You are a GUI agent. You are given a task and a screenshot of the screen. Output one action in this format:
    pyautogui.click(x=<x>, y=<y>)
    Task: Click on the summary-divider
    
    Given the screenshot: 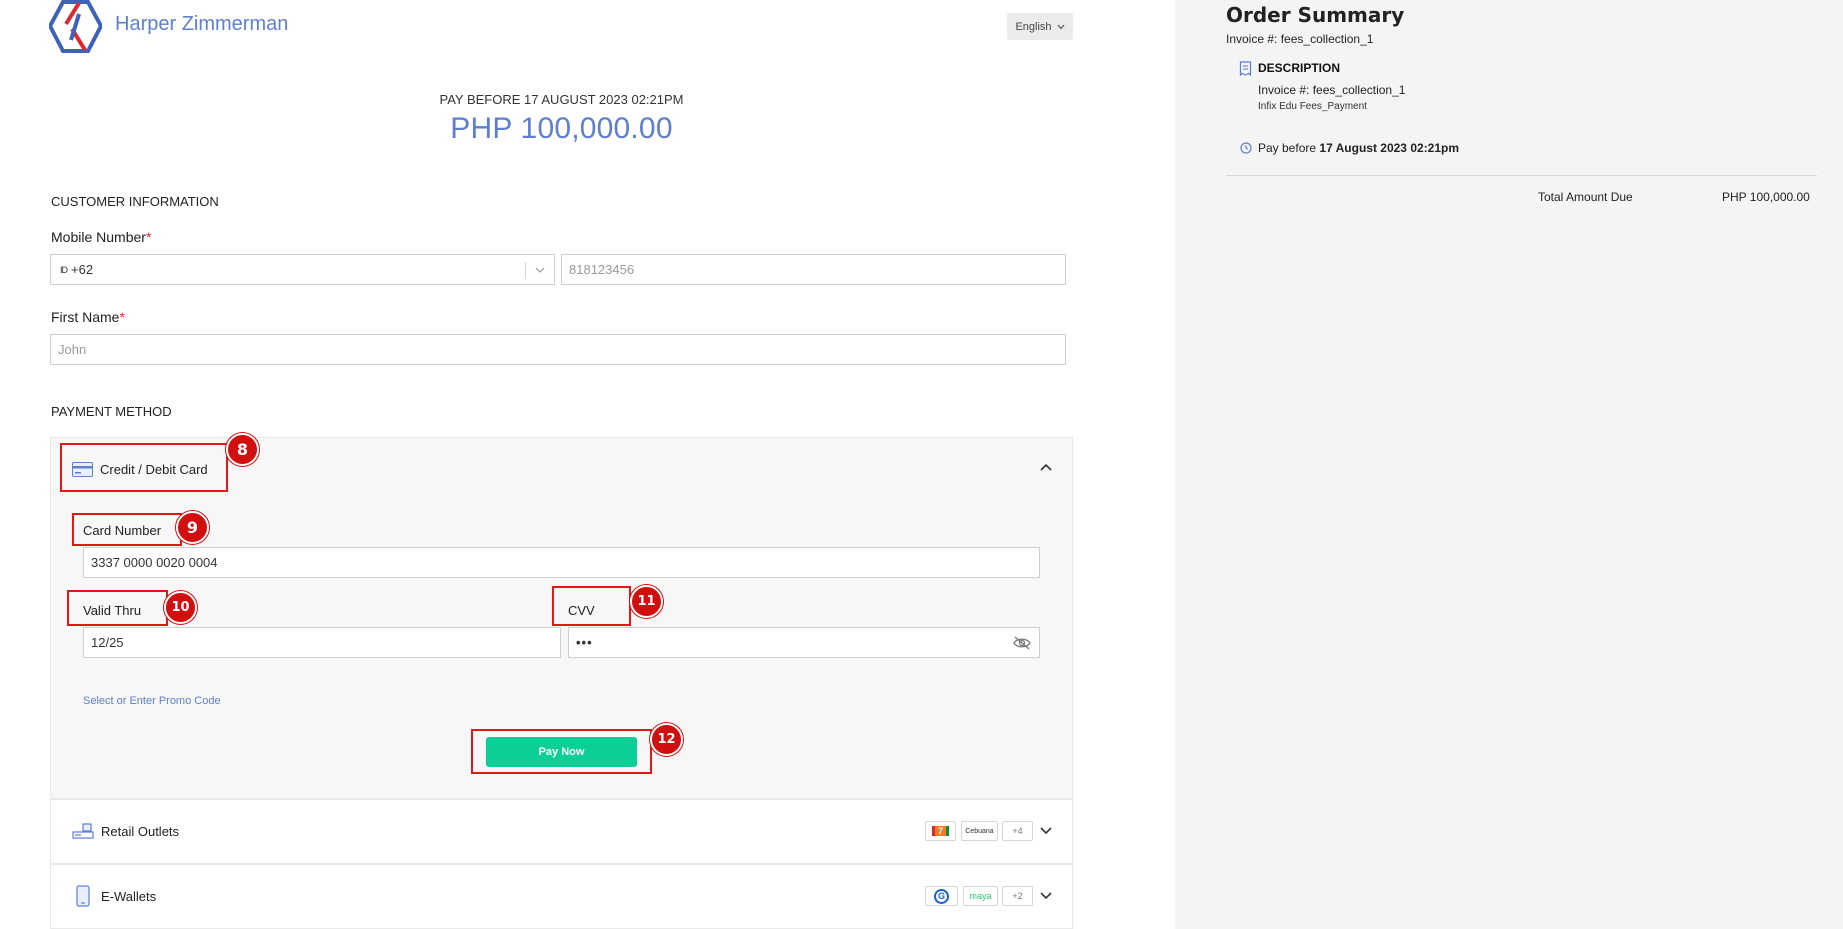 What is the action you would take?
    pyautogui.click(x=1521, y=175)
    